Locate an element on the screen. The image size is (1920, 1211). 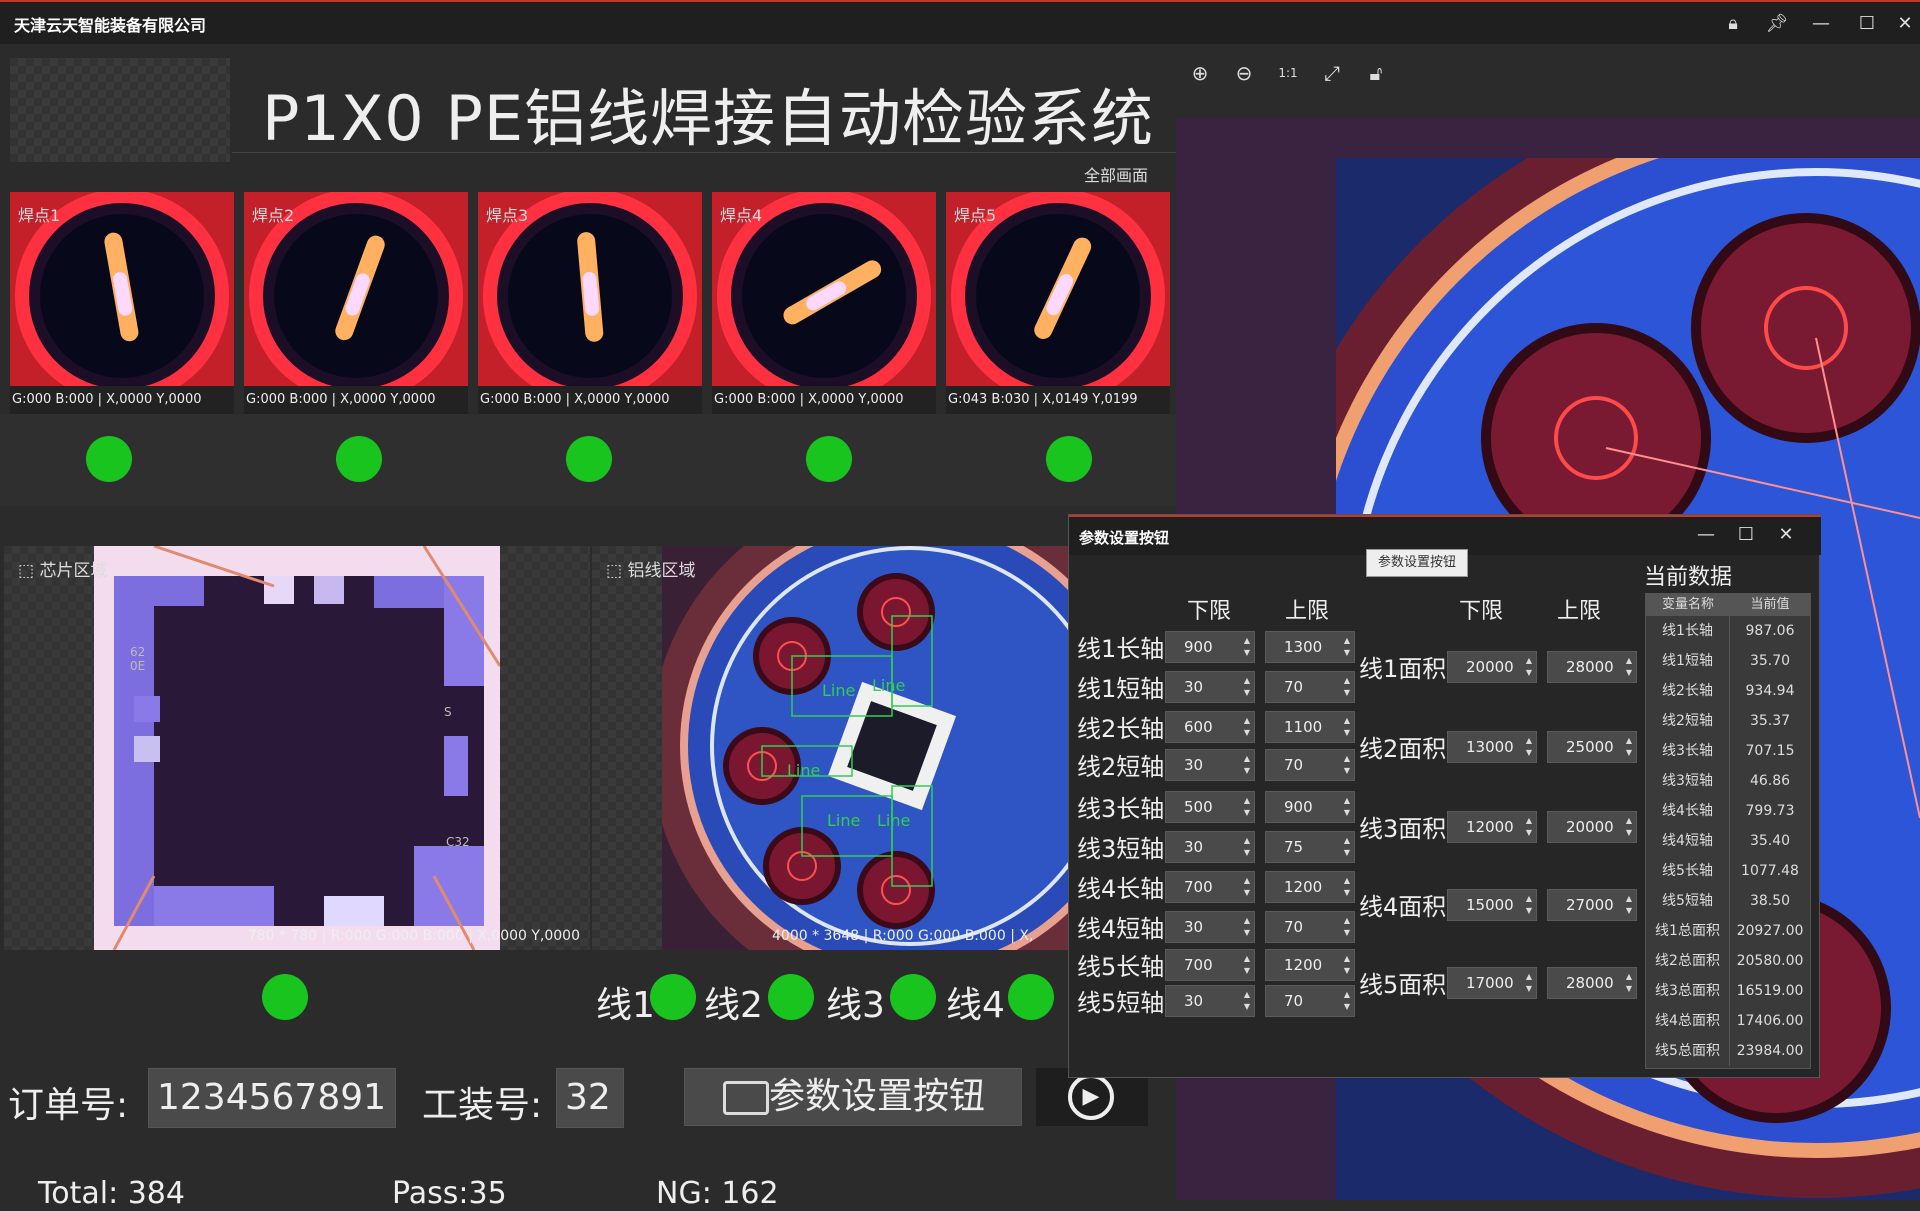
axis-upper-stepper: 900 ▲ ▼ is located at coordinates (1310, 807).